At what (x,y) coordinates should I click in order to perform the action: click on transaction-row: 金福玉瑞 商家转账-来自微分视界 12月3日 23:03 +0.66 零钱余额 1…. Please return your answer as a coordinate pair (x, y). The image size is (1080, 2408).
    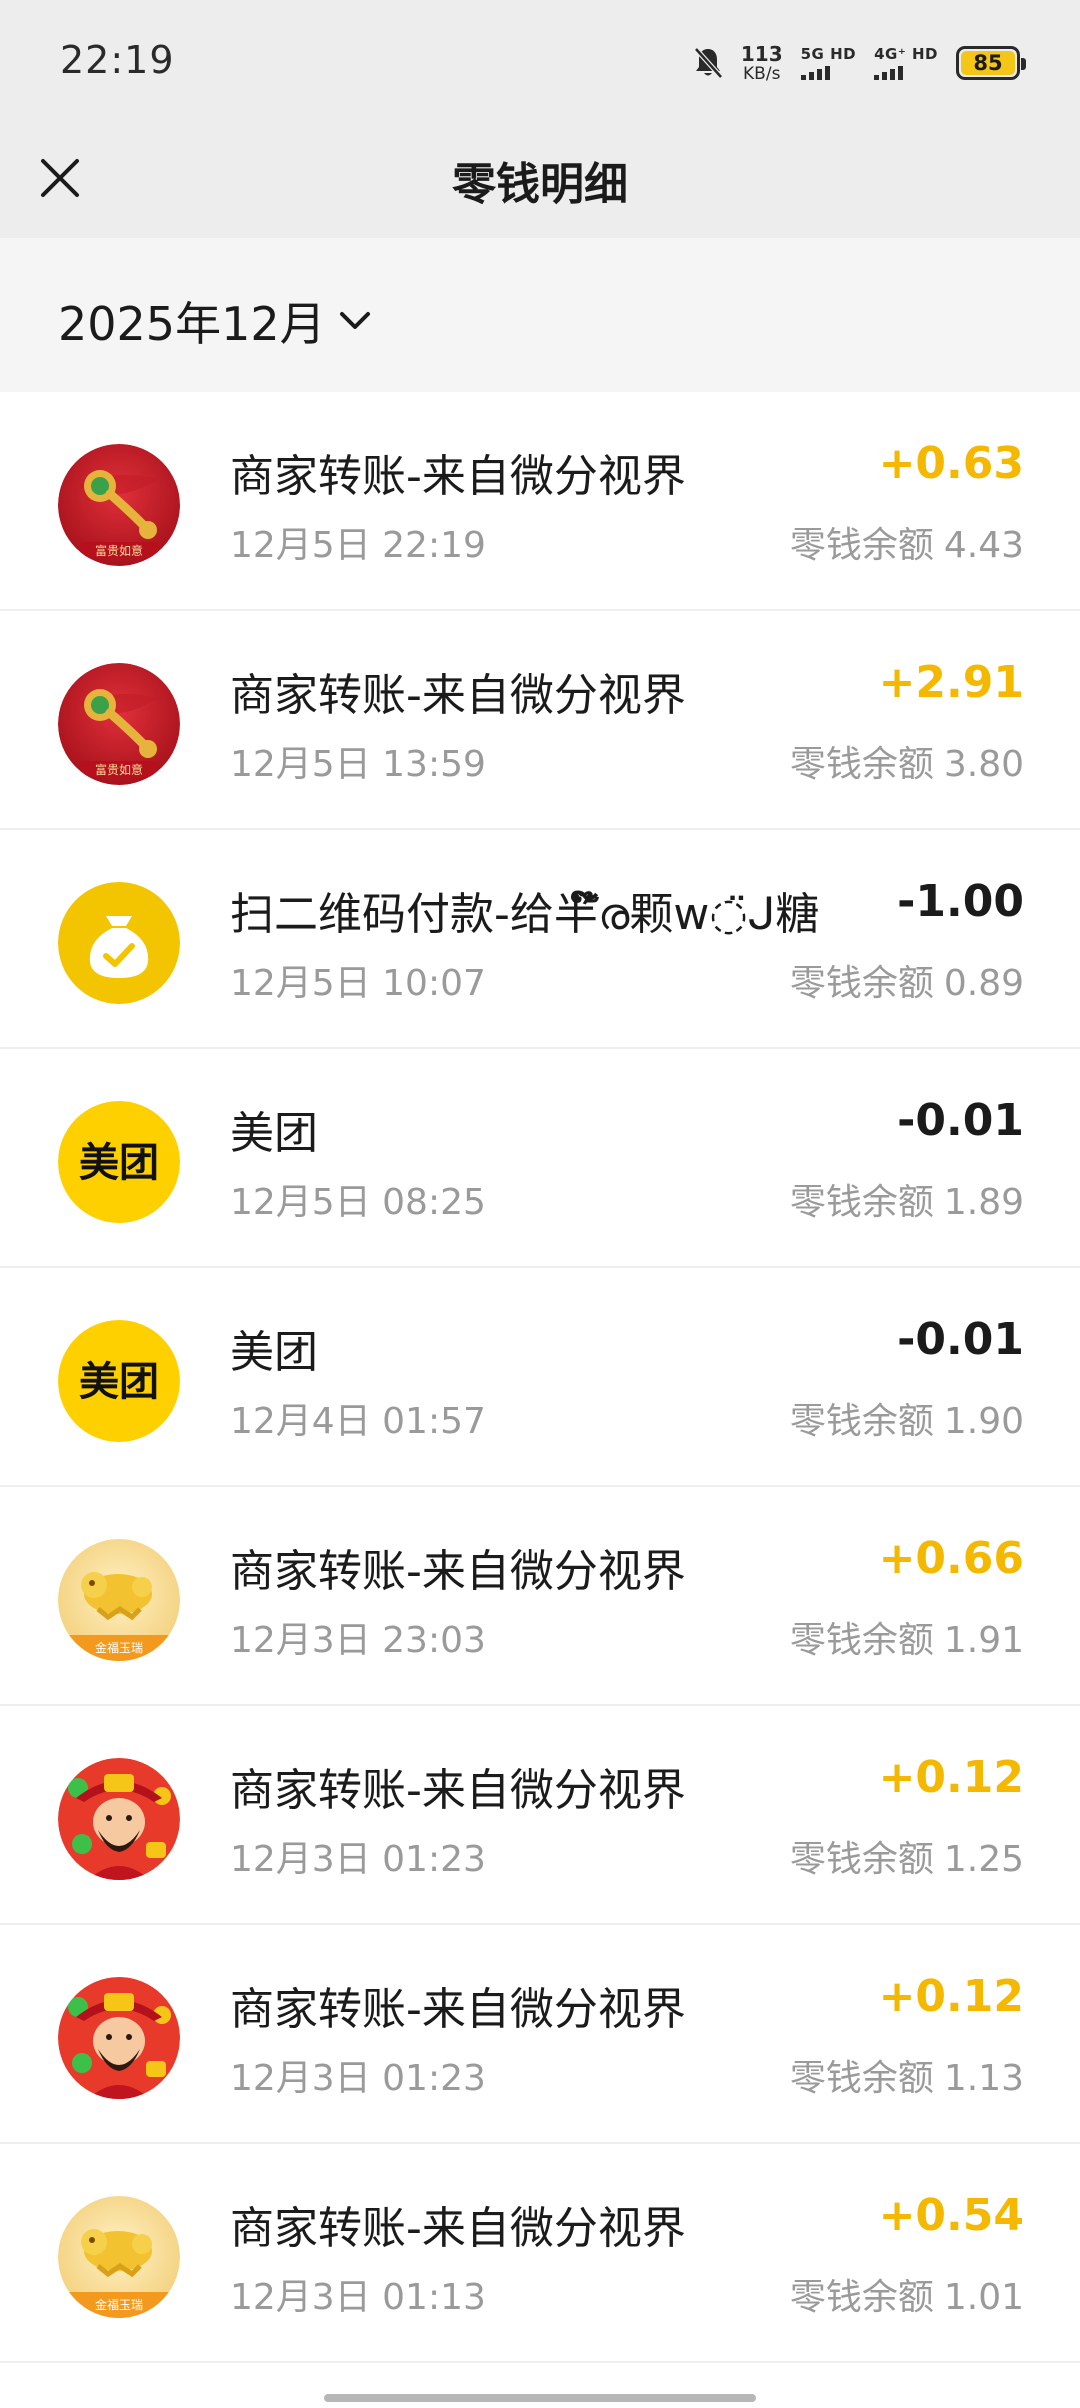
    Looking at the image, I should click on (540, 1596).